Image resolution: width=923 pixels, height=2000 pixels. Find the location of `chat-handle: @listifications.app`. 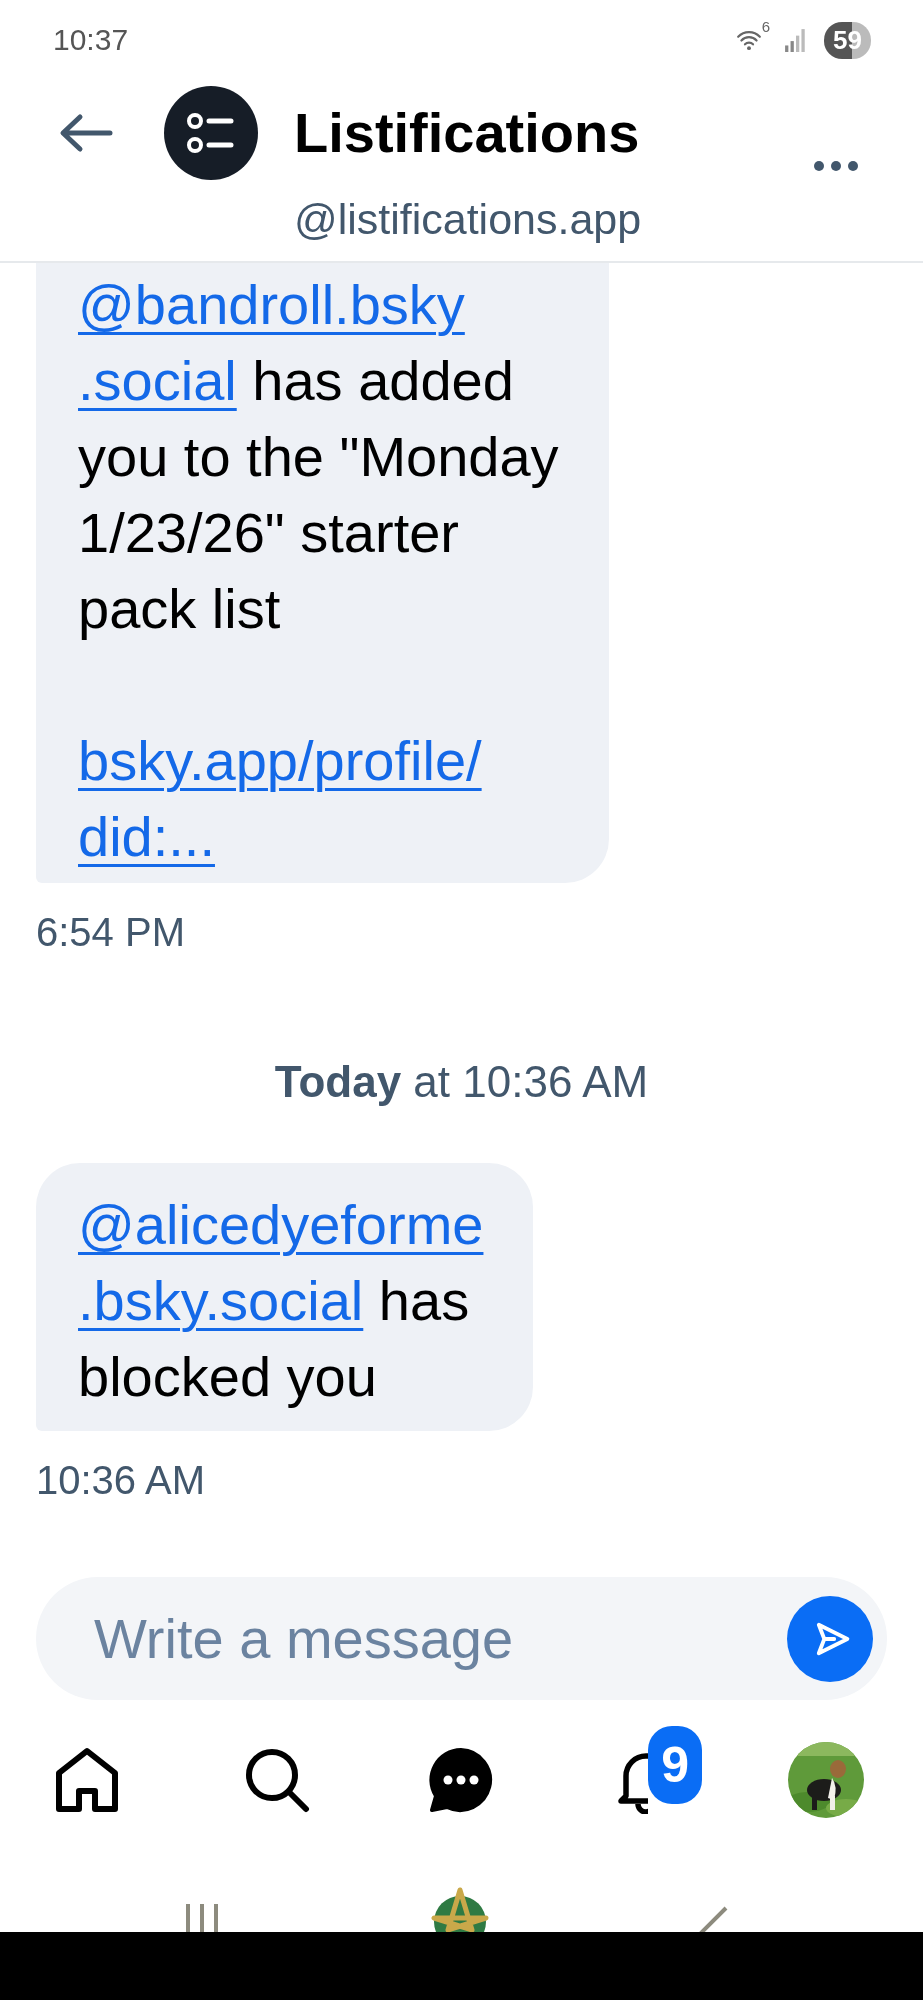

chat-handle: @listifications.app is located at coordinates (468, 219).